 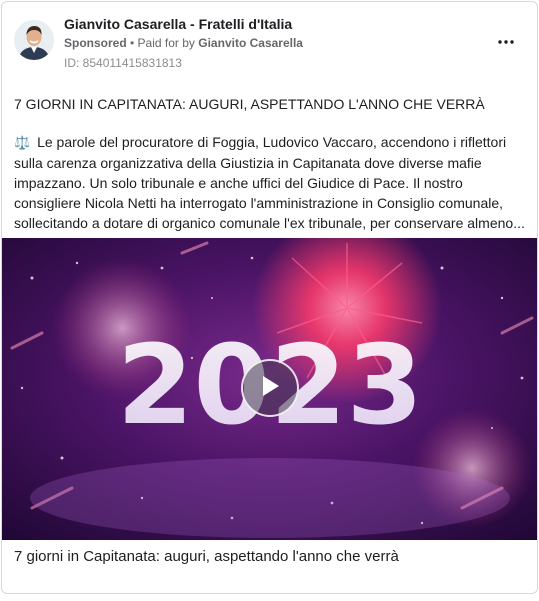 I want to click on paid-for-prefix: • Paid for by, so click(x=162, y=43).